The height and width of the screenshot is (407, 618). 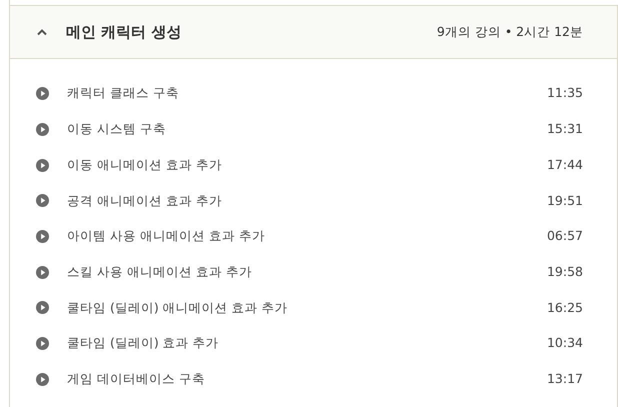 I want to click on lecture-title: 공격 애니메이션 효과 추가, so click(x=144, y=201).